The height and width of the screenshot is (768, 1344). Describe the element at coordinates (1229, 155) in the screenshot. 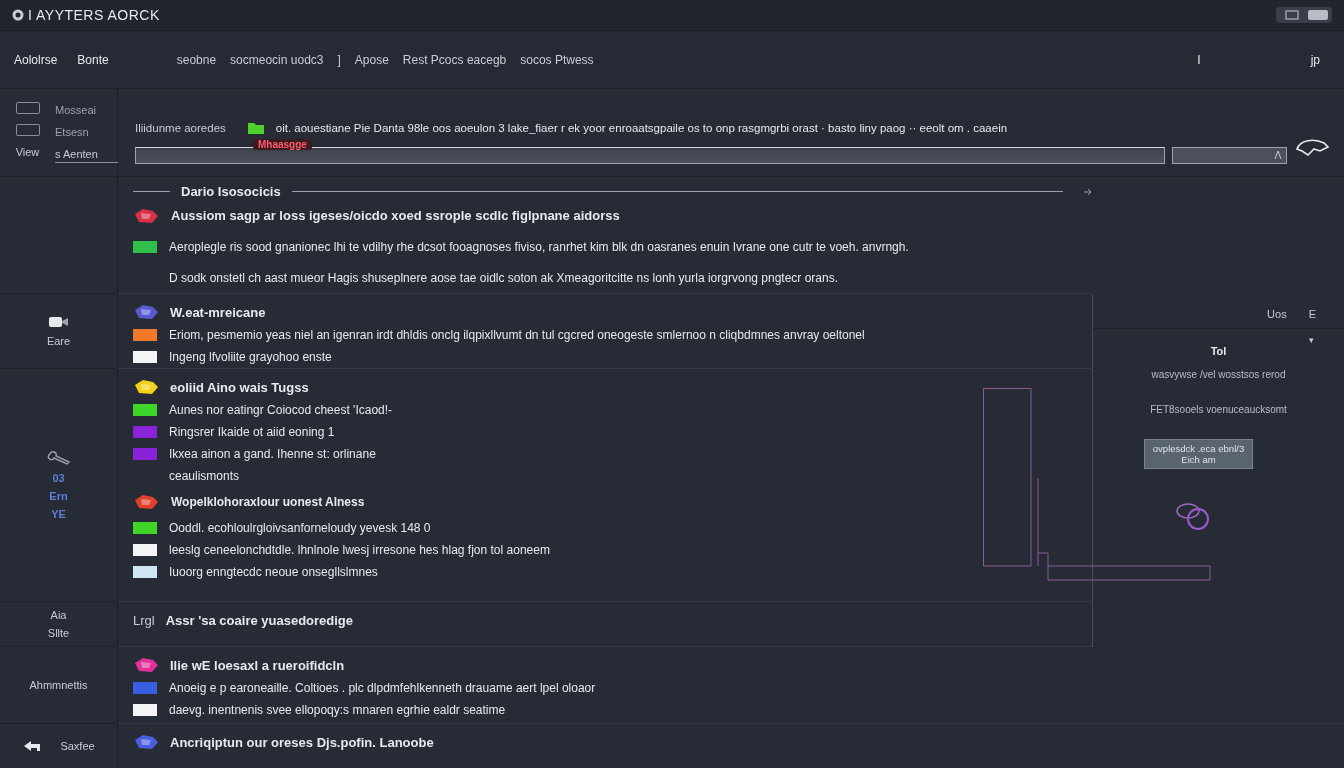

I see `filter-field` at that location.